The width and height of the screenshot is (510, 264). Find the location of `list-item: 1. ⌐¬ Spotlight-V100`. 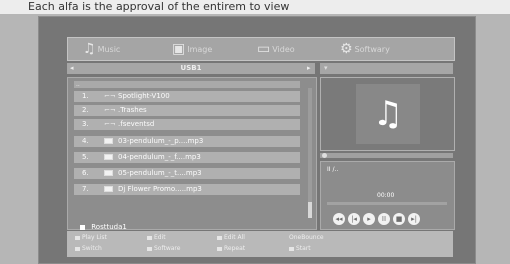

list-item: 1. ⌐¬ Spotlight-V100 is located at coordinates (187, 96).